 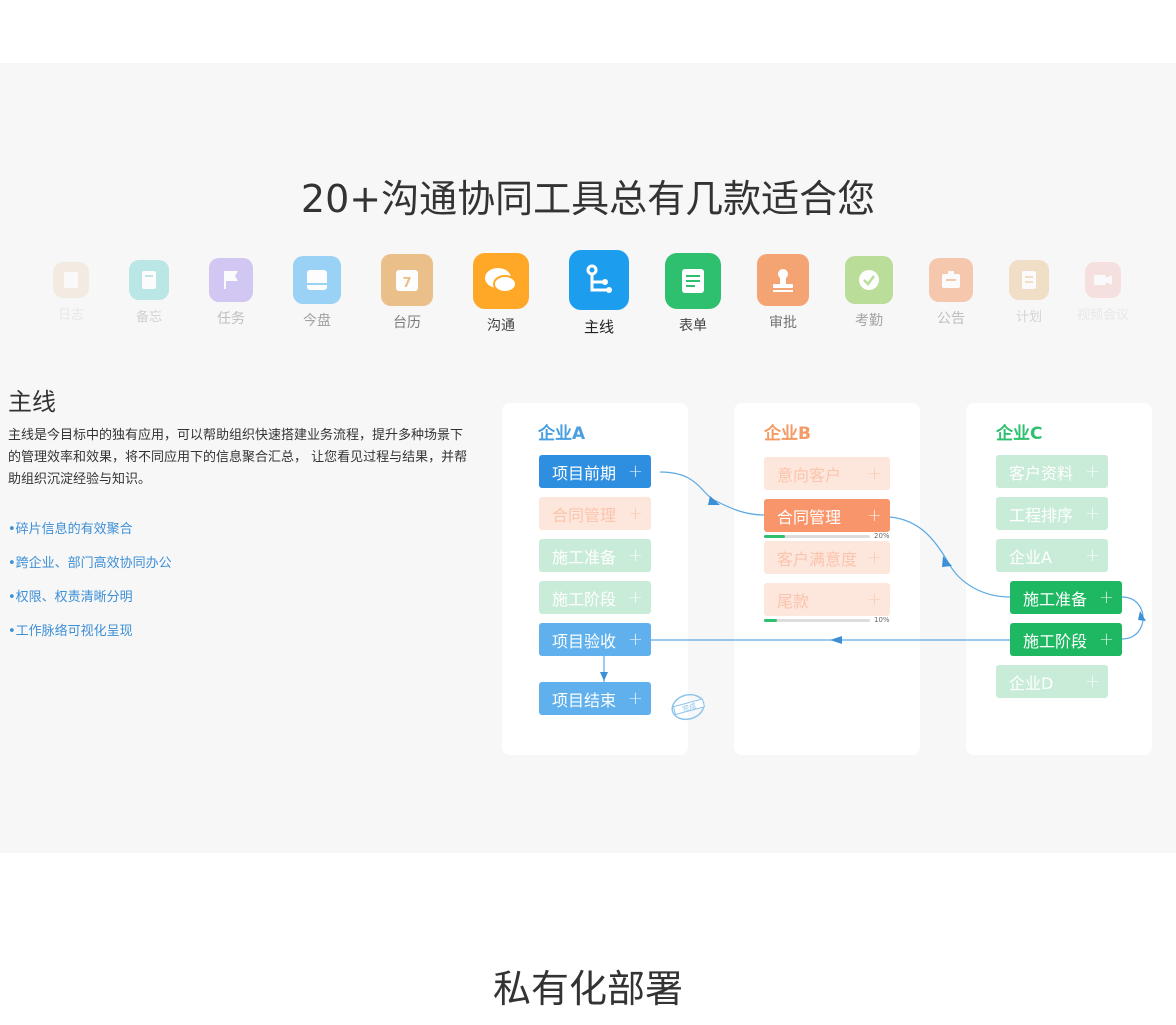 What do you see at coordinates (231, 319) in the screenshot?
I see `app-label: 任务` at bounding box center [231, 319].